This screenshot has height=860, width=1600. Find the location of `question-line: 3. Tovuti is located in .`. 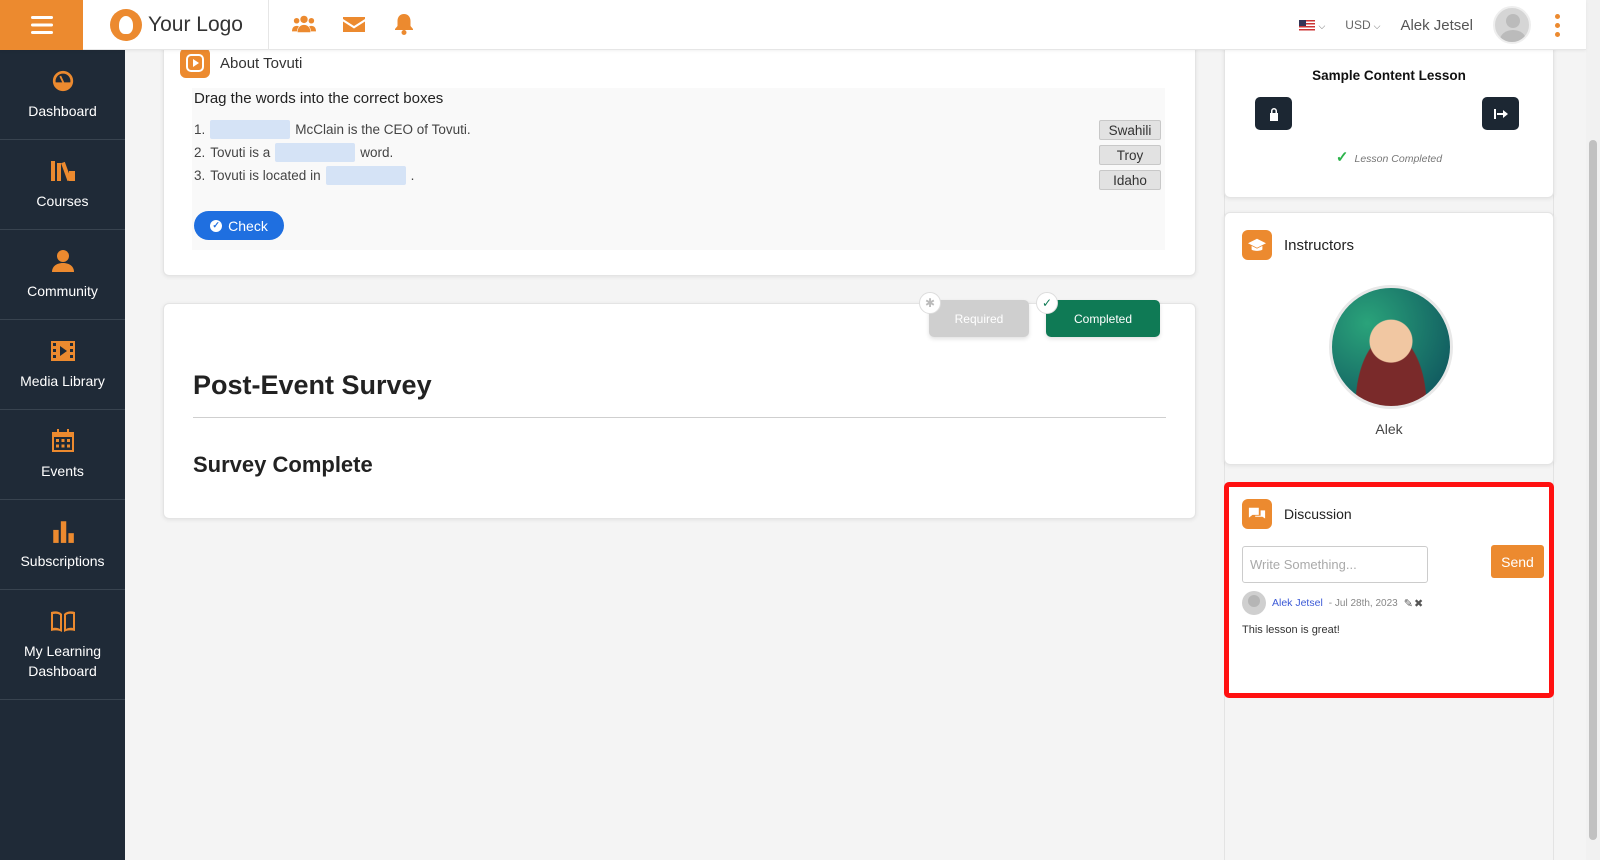

question-line: 3. Tovuti is located in . is located at coordinates (304, 175).